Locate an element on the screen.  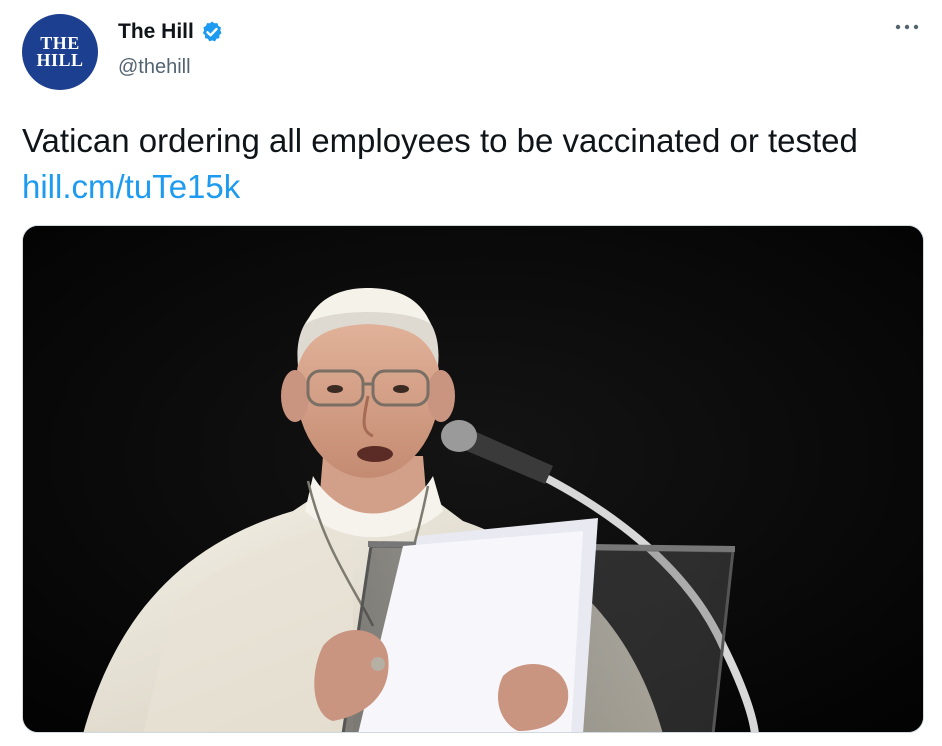
author-handle: @thehill is located at coordinates (154, 67).